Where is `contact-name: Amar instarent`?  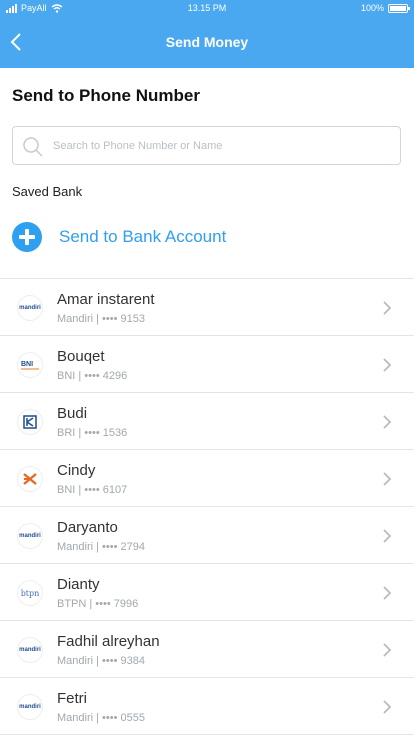
contact-name: Amar instarent is located at coordinates (106, 299).